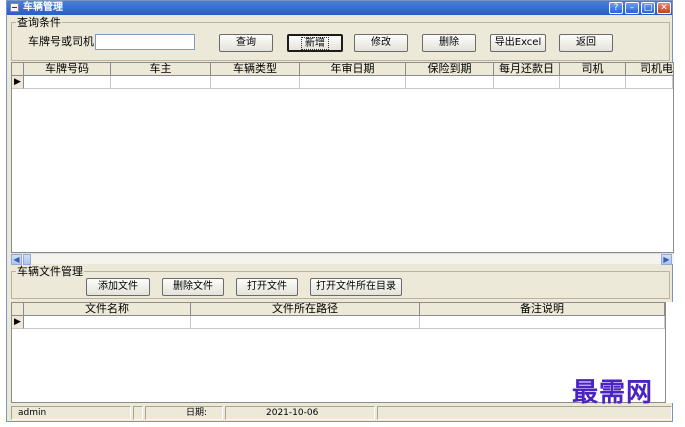 Image resolution: width=685 pixels, height=427 pixels. Describe the element at coordinates (145, 42) in the screenshot. I see `plate-or-driver-input` at that location.